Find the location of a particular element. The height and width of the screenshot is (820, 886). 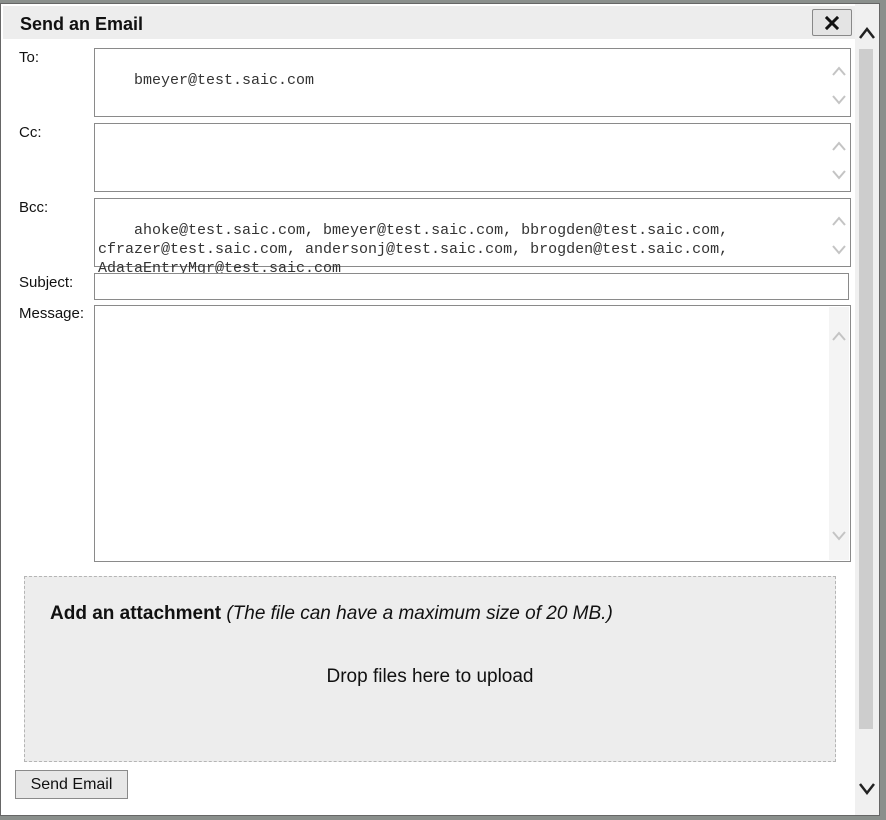

cc-field is located at coordinates (472, 157).